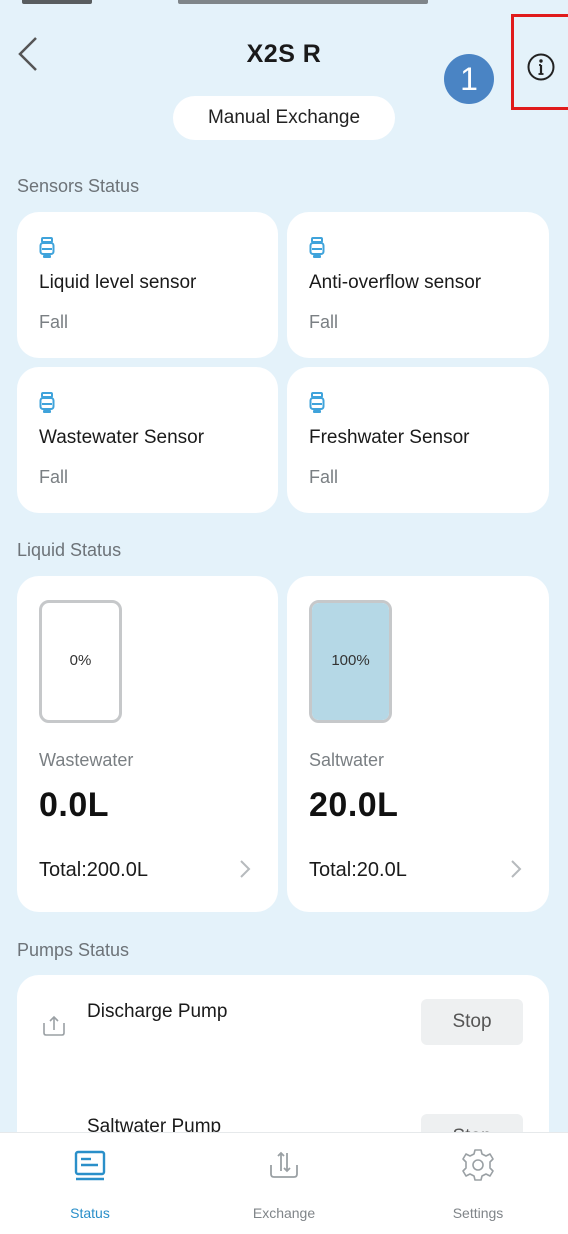 The height and width of the screenshot is (1234, 568). I want to click on liquid-name: Wastewater, so click(86, 760).